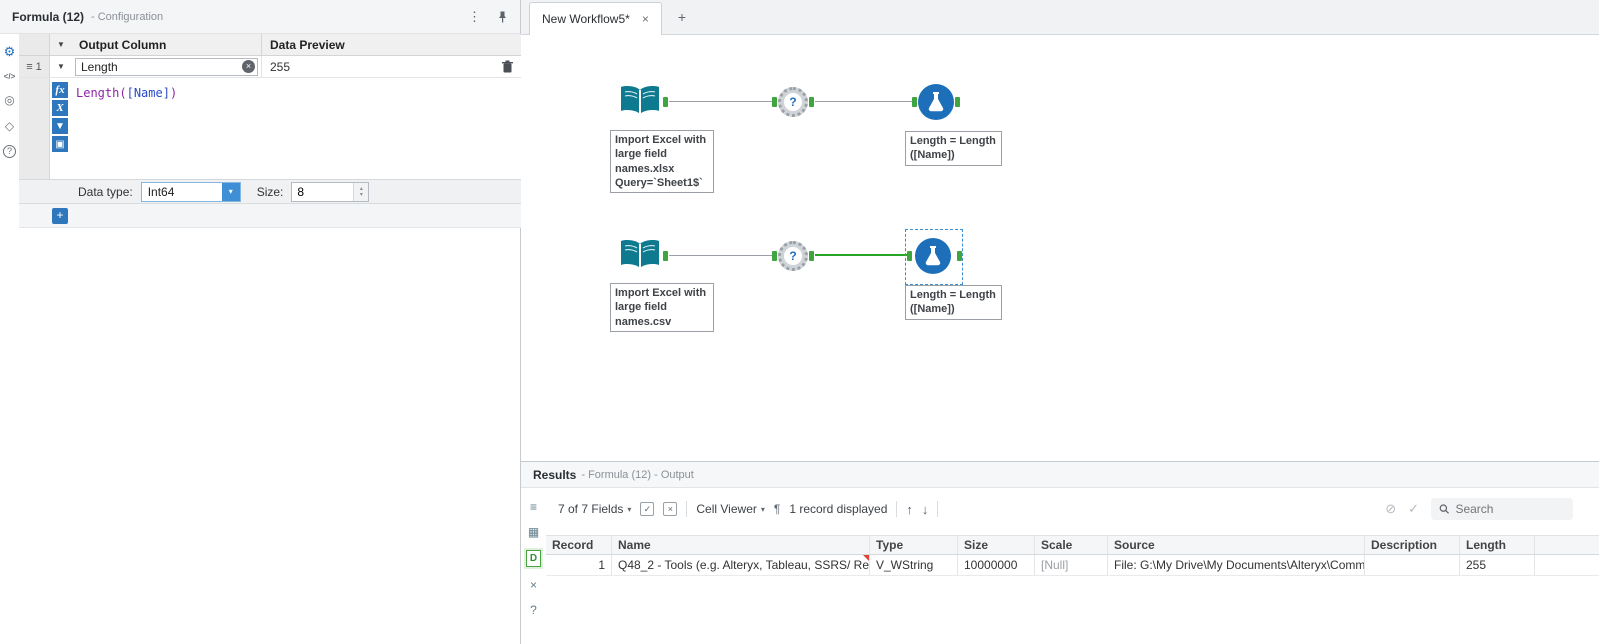 The width and height of the screenshot is (1599, 644). Describe the element at coordinates (533, 532) in the screenshot. I see `grid-view-icon: ▦` at that location.